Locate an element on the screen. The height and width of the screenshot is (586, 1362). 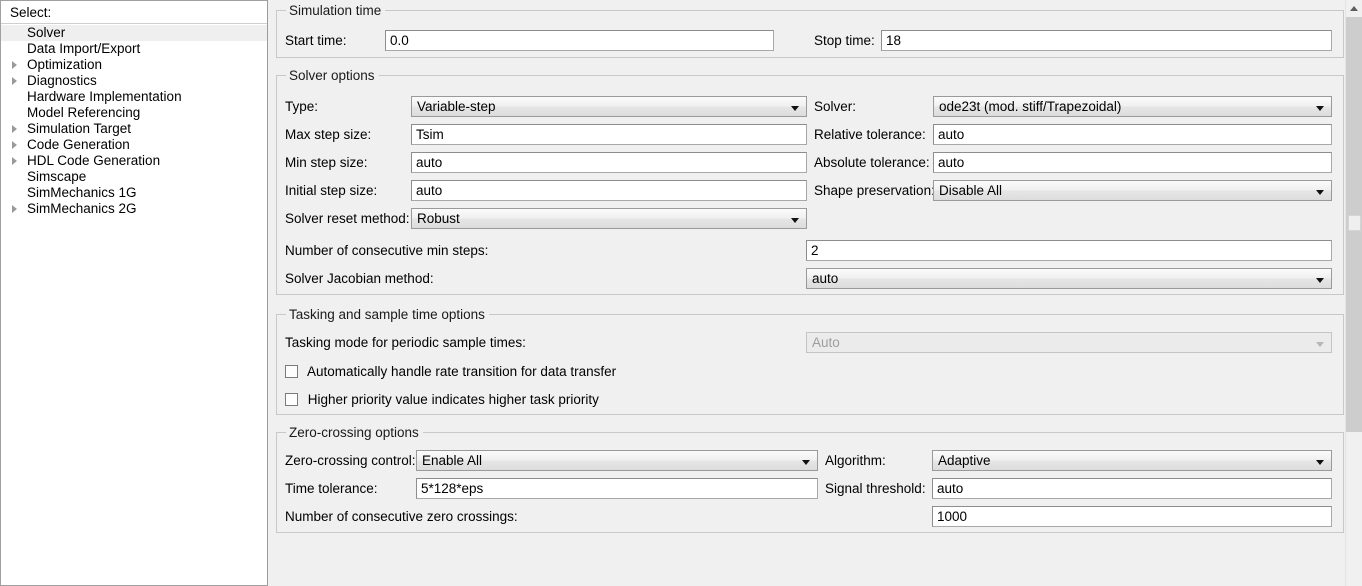
sidebar-item-optimization: Optimization is located at coordinates (134, 65).